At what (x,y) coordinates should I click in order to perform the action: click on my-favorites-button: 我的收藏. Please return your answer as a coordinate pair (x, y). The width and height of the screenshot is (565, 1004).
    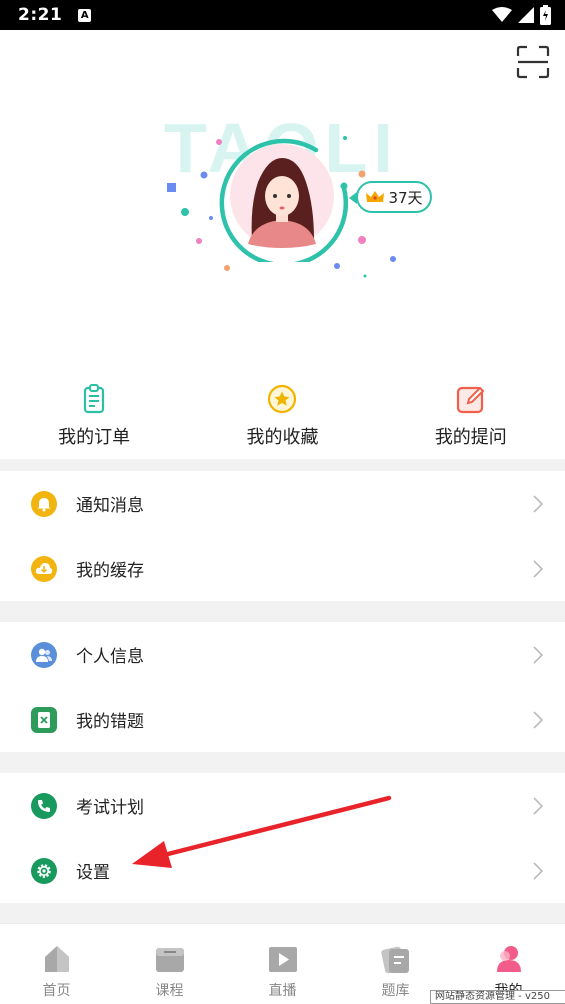
    Looking at the image, I should click on (282, 418).